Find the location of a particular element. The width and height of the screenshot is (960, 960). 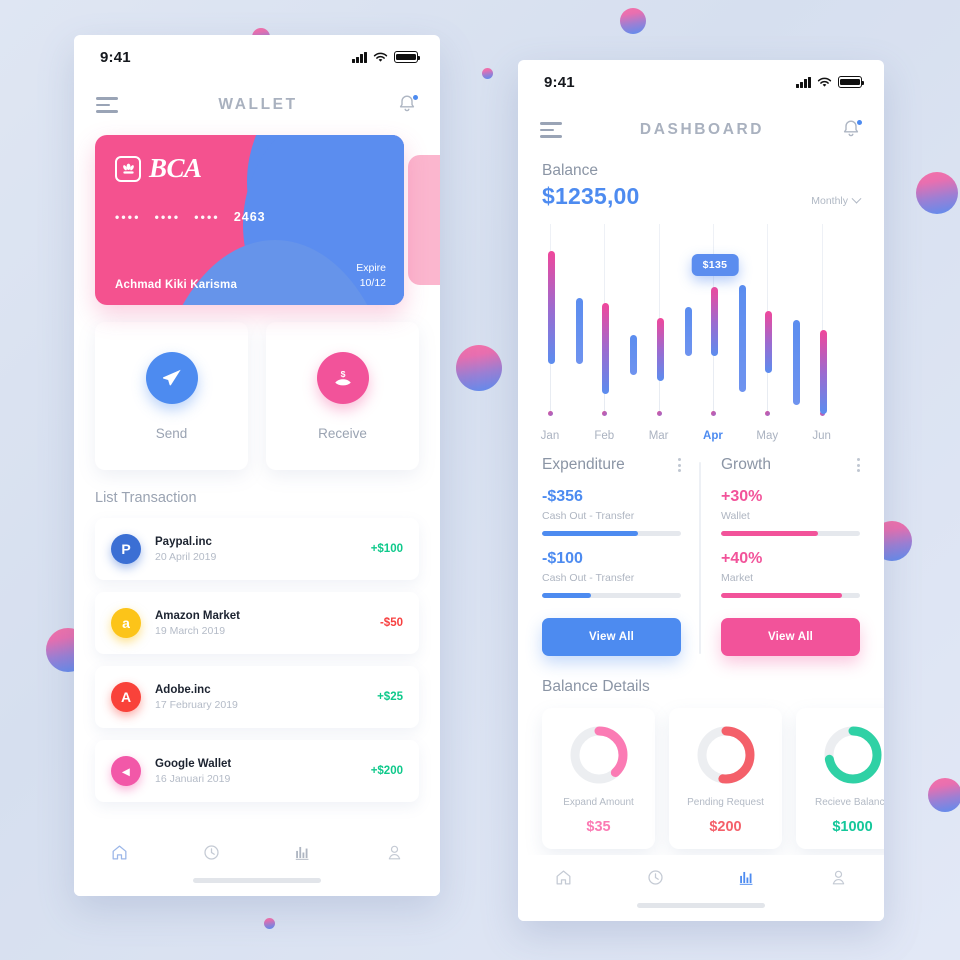

growth-value-2: +40% is located at coordinates (742, 558).